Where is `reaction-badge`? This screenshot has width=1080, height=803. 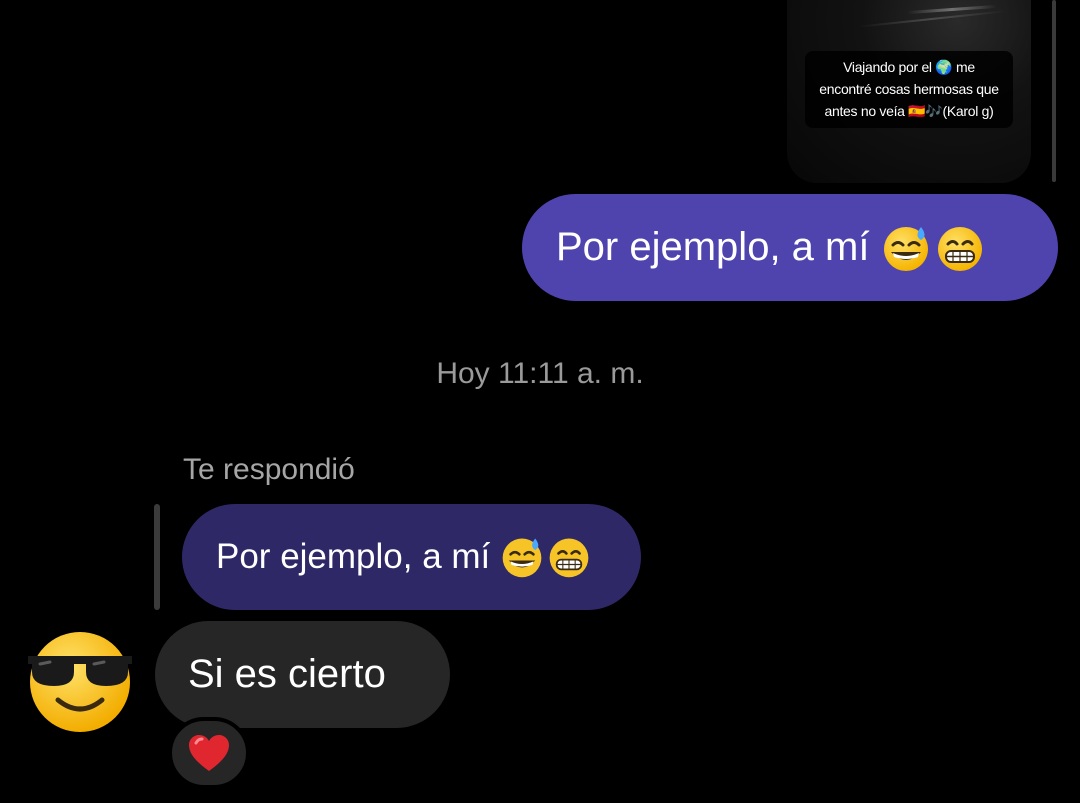
reaction-badge is located at coordinates (209, 753).